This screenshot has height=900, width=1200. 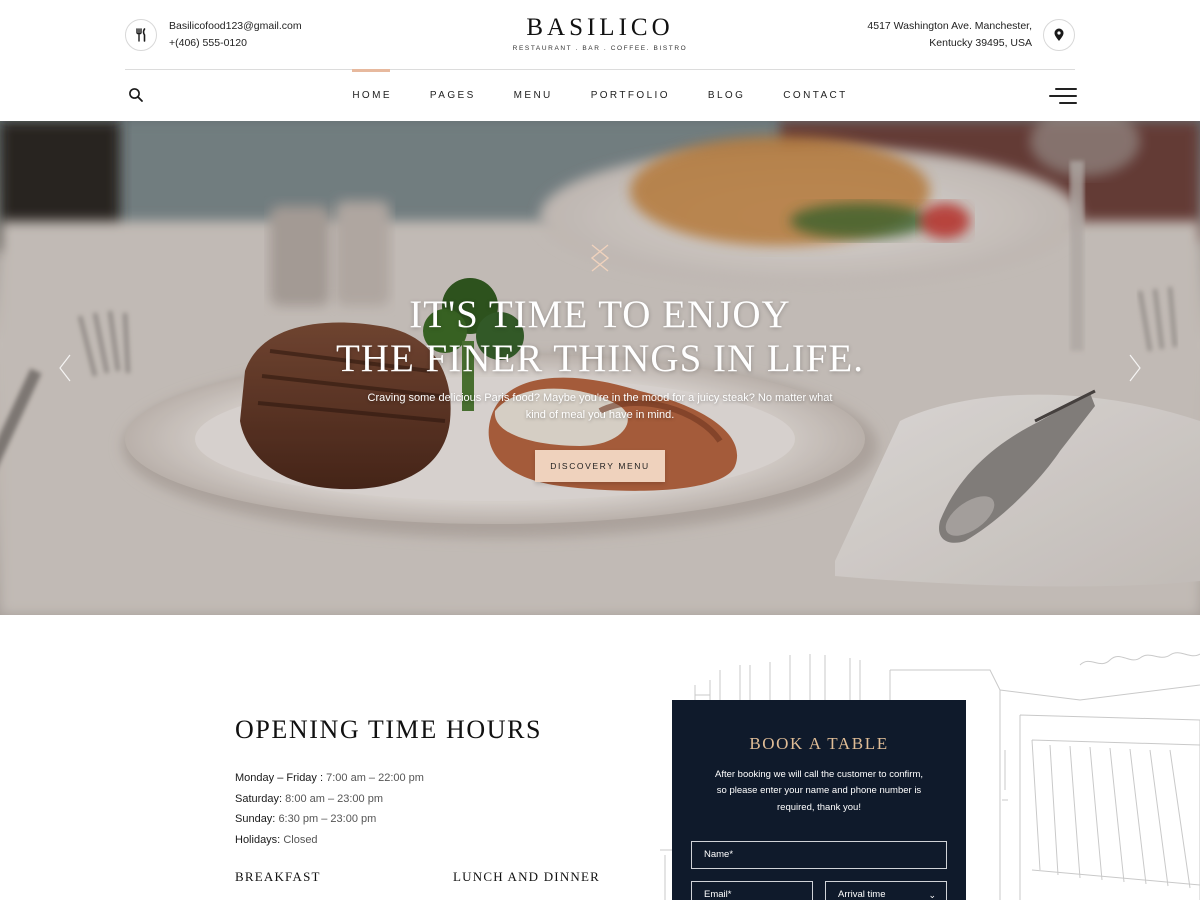 I want to click on hours-row: Sunday: 6:30 pm – 23:00 pm, so click(x=435, y=819).